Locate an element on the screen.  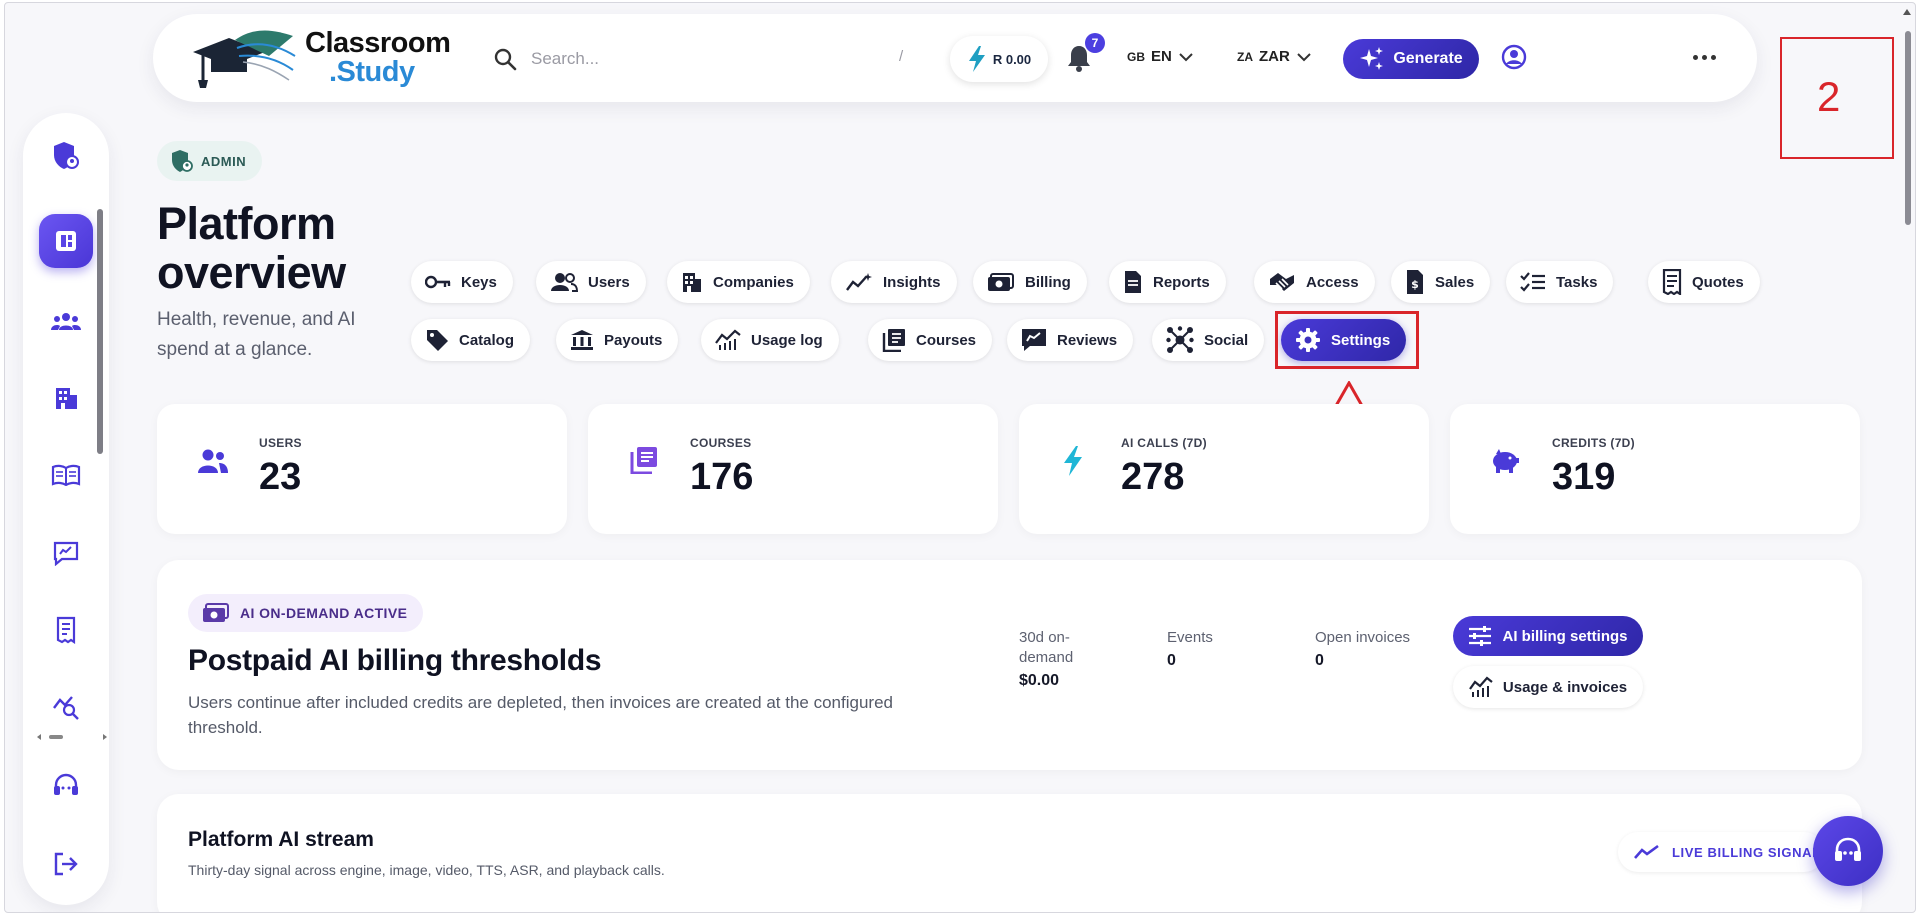
tab-label: Reports is located at coordinates (1181, 282).